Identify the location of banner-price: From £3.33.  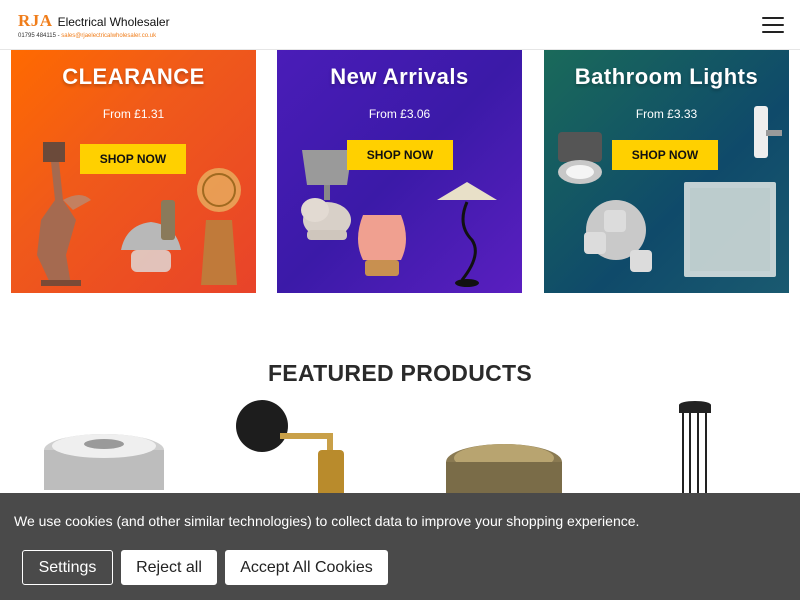
(666, 114).